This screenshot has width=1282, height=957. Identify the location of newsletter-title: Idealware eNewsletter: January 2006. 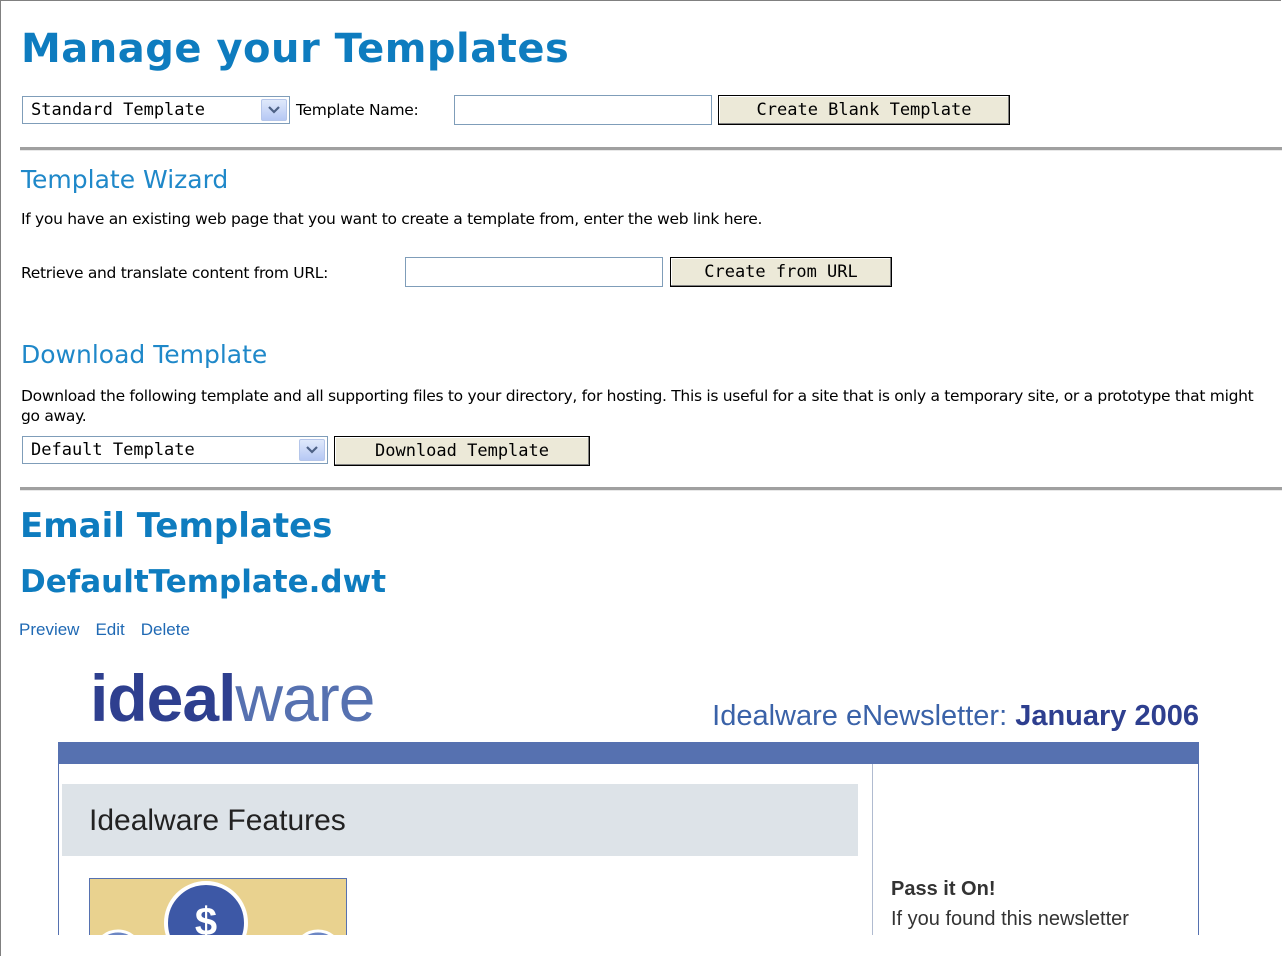
(955, 716).